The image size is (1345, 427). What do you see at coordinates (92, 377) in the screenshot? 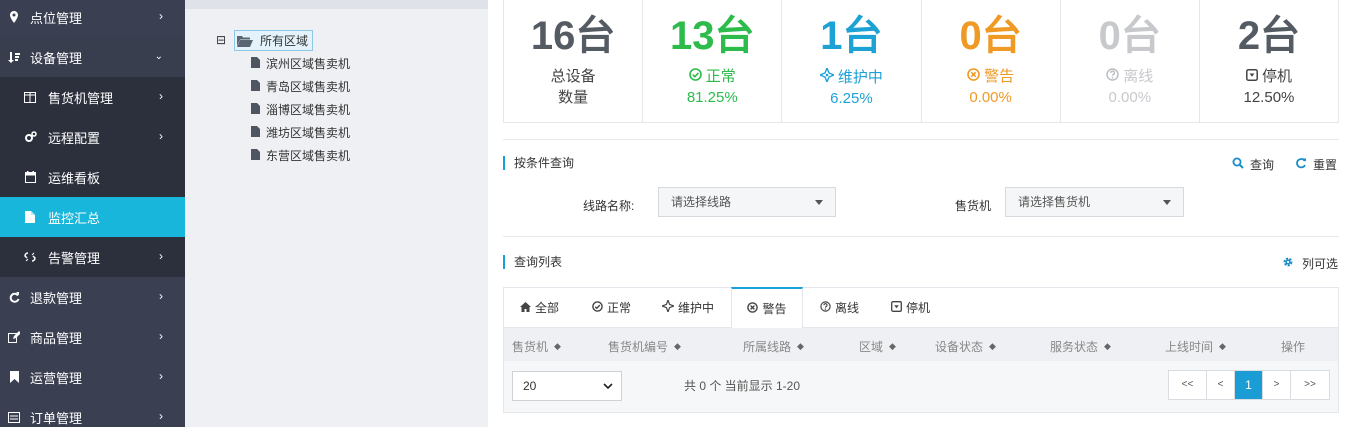
I see `sidebar-item-operation-mgmt: 运营管理 ›` at bounding box center [92, 377].